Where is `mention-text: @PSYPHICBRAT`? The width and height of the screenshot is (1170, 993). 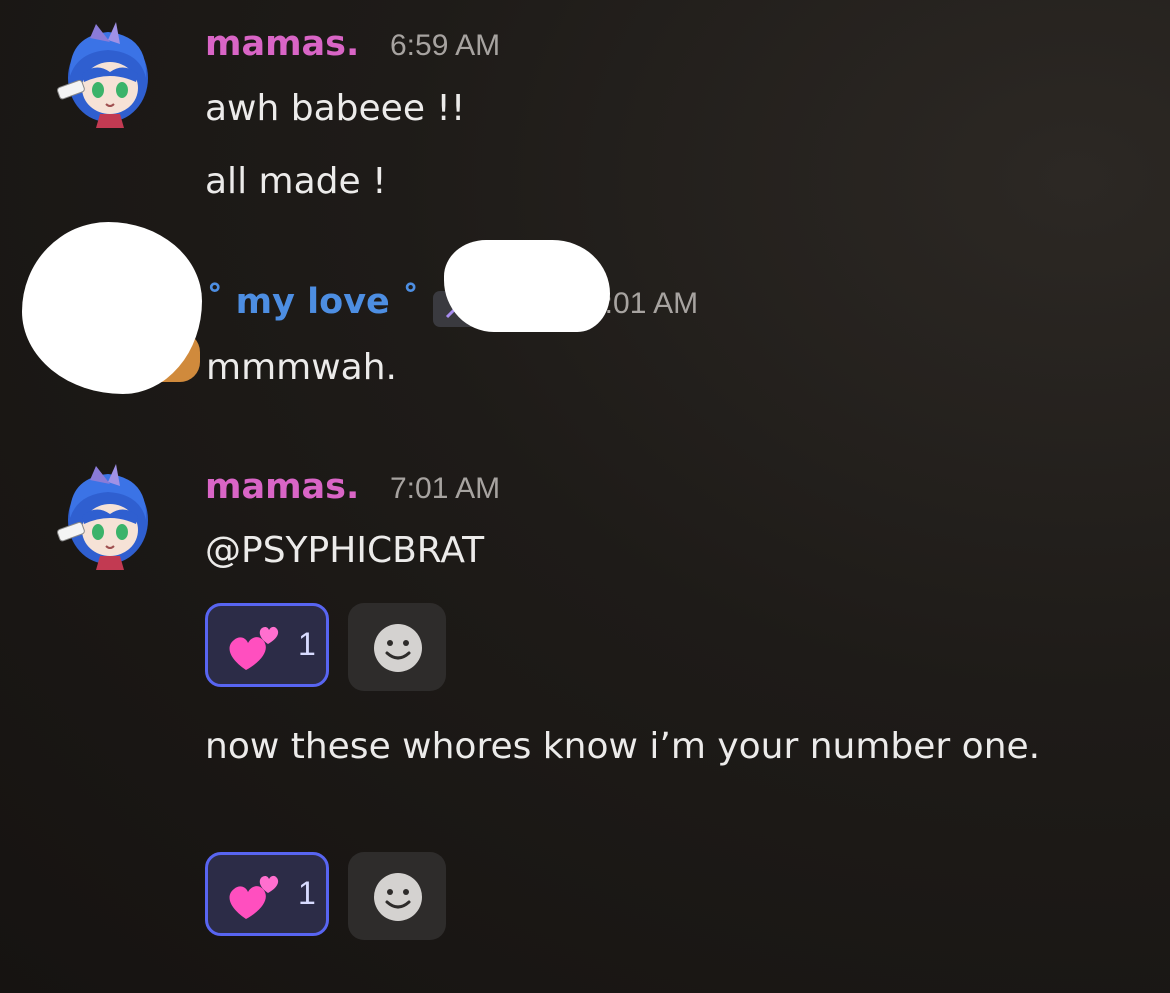
mention-text: @PSYPHICBRAT is located at coordinates (344, 550).